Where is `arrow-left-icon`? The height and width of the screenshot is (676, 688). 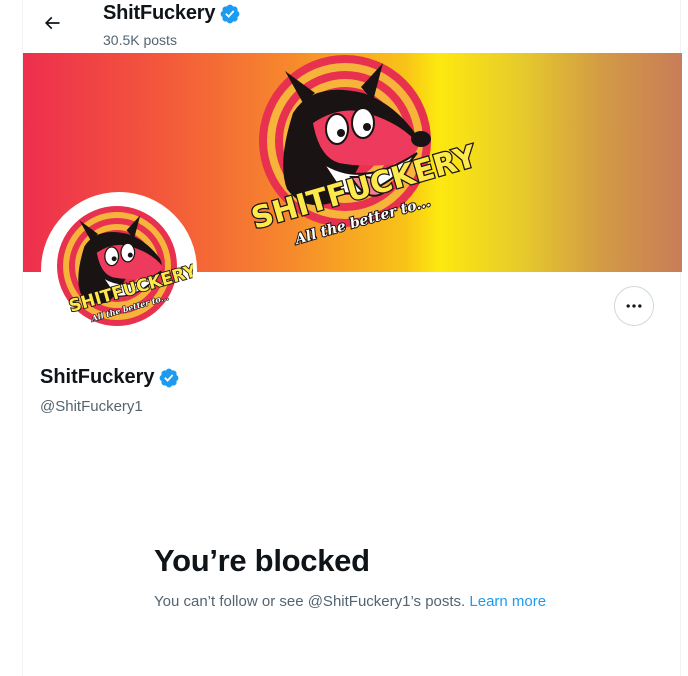
arrow-left-icon is located at coordinates (52, 23).